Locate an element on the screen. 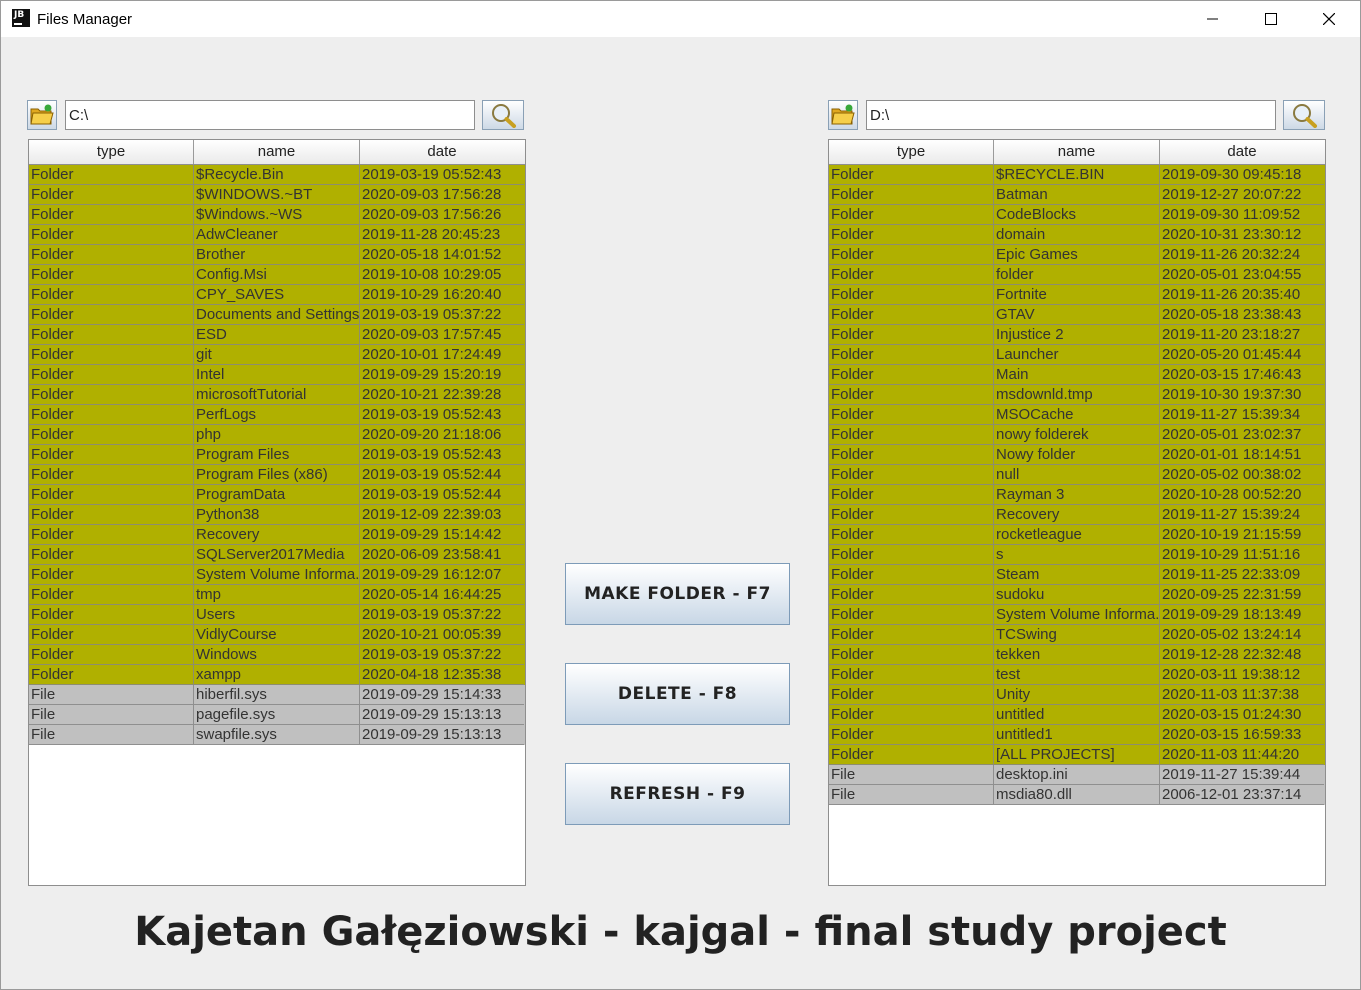 The width and height of the screenshot is (1361, 990). table-row: Folder MSOCache 2019-11-27 15:39:34 is located at coordinates (1077, 415).